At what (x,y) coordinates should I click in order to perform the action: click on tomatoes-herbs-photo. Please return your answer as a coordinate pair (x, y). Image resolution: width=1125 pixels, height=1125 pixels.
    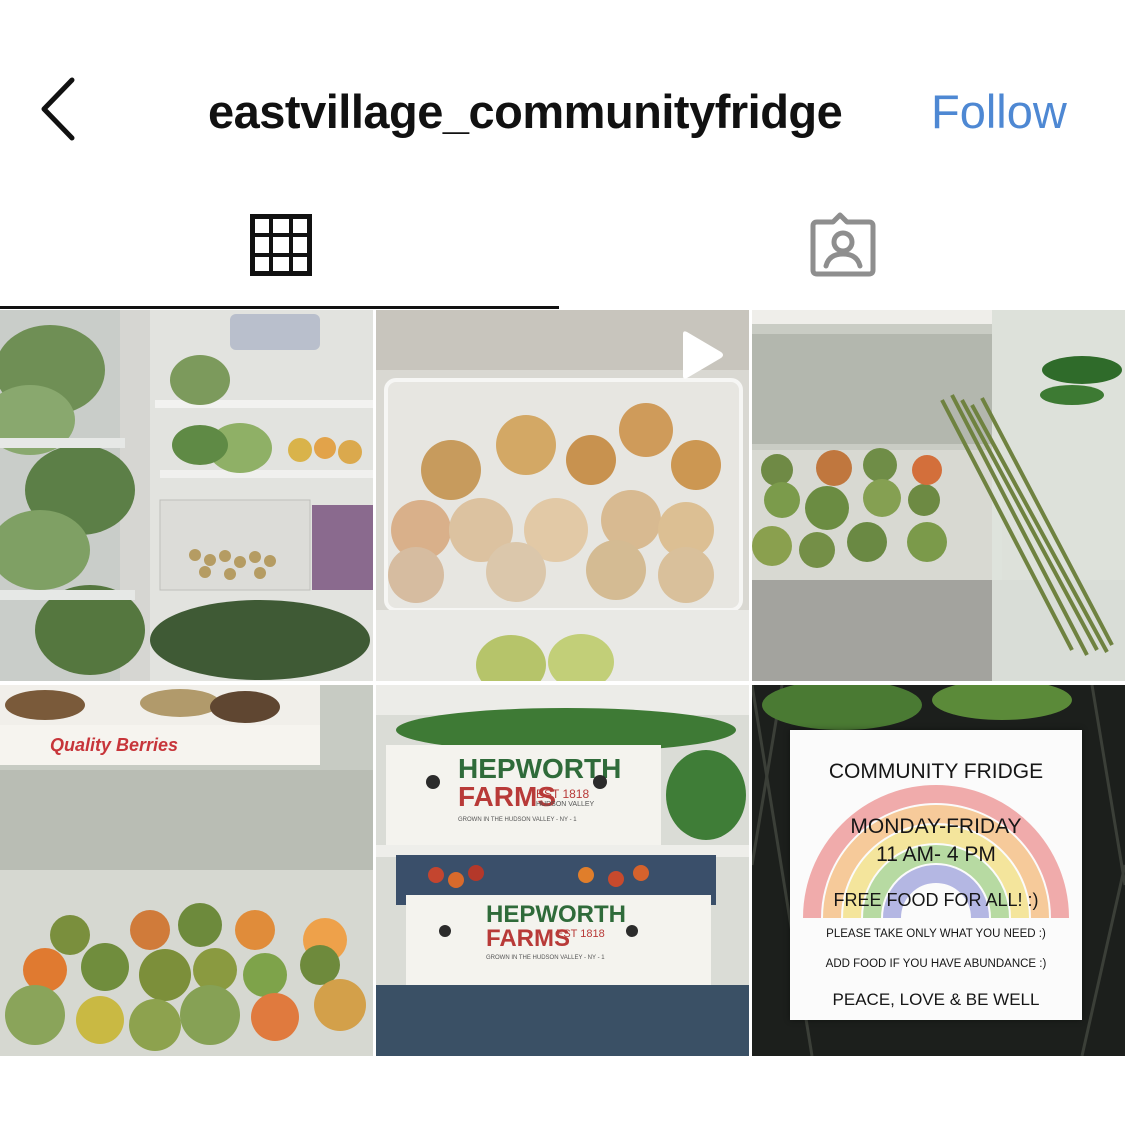
    Looking at the image, I should click on (938, 495).